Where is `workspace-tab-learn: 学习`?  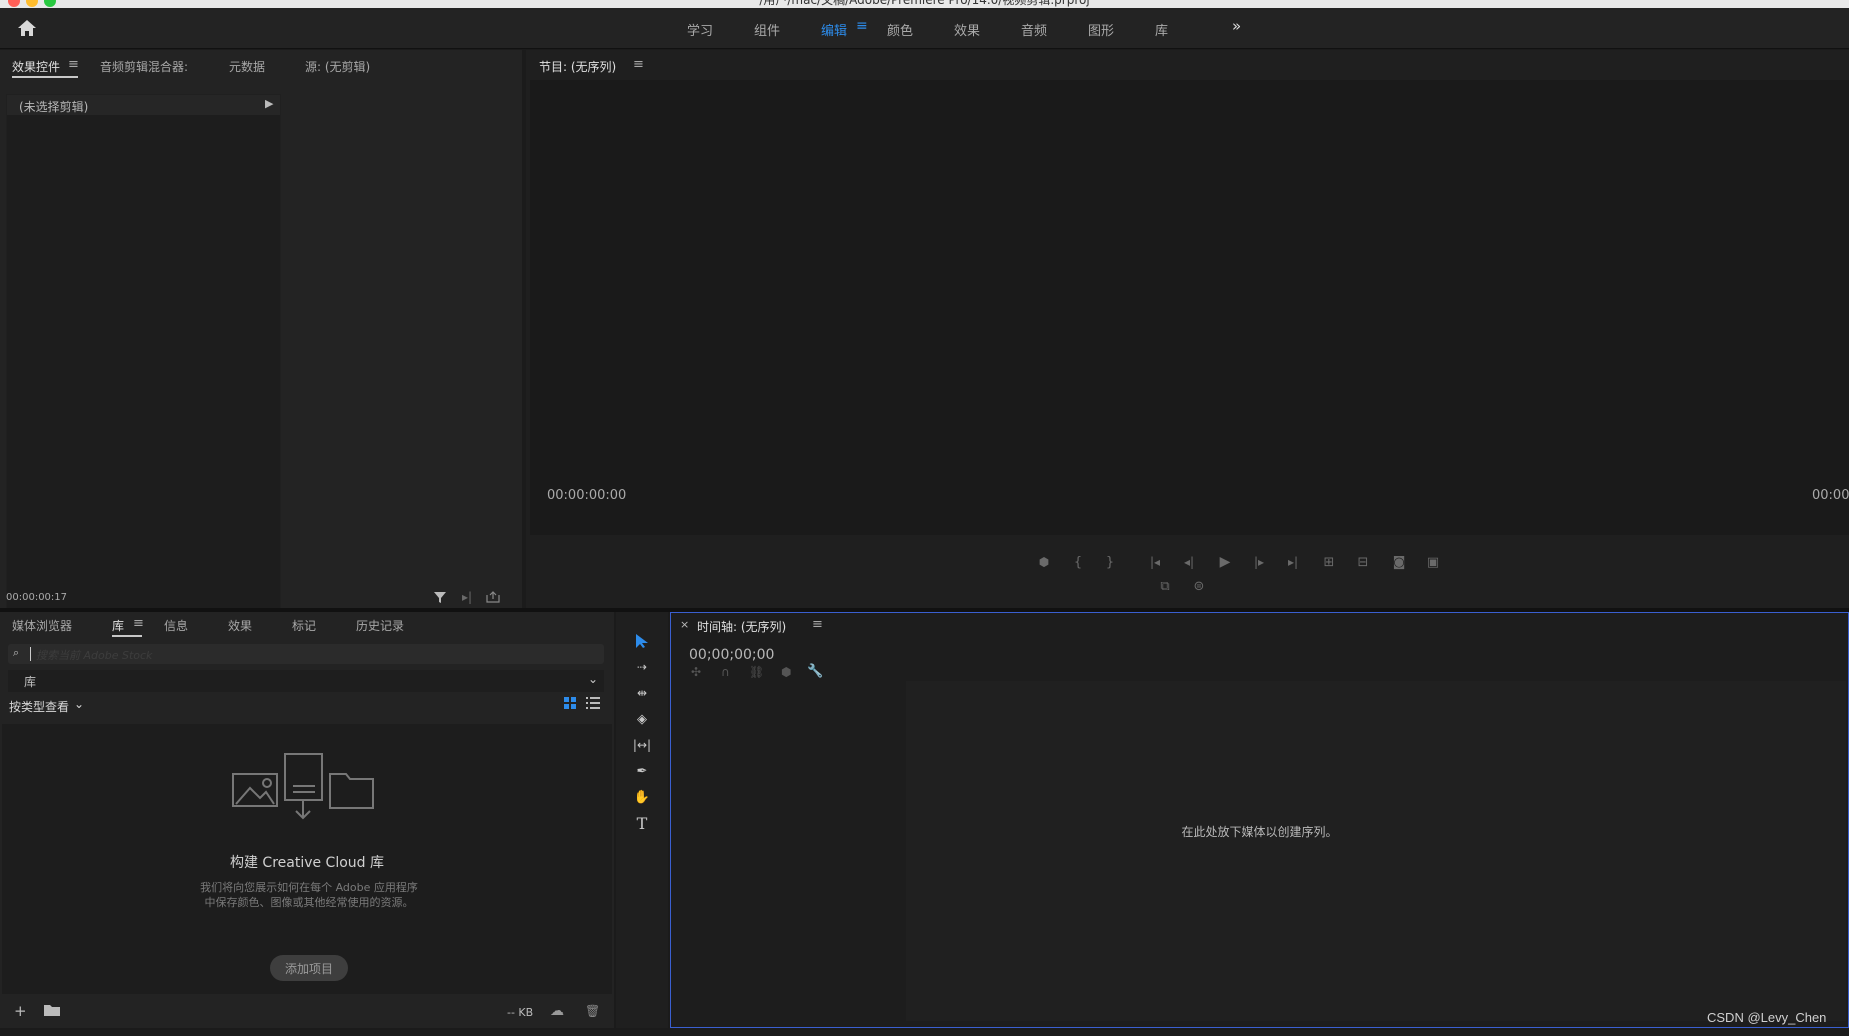
workspace-tab-learn: 学习 is located at coordinates (700, 29).